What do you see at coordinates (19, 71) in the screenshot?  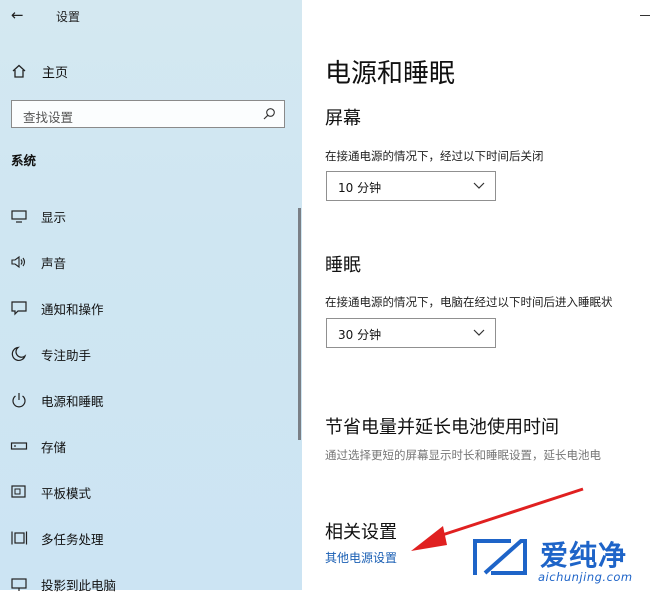 I see `home-icon` at bounding box center [19, 71].